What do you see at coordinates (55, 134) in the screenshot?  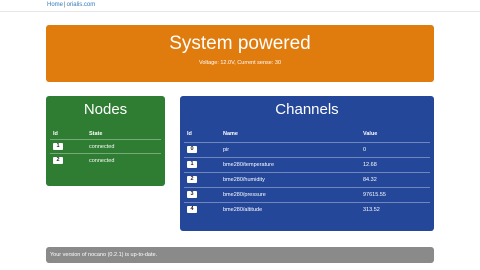 I see `nodes-header-id: Id` at bounding box center [55, 134].